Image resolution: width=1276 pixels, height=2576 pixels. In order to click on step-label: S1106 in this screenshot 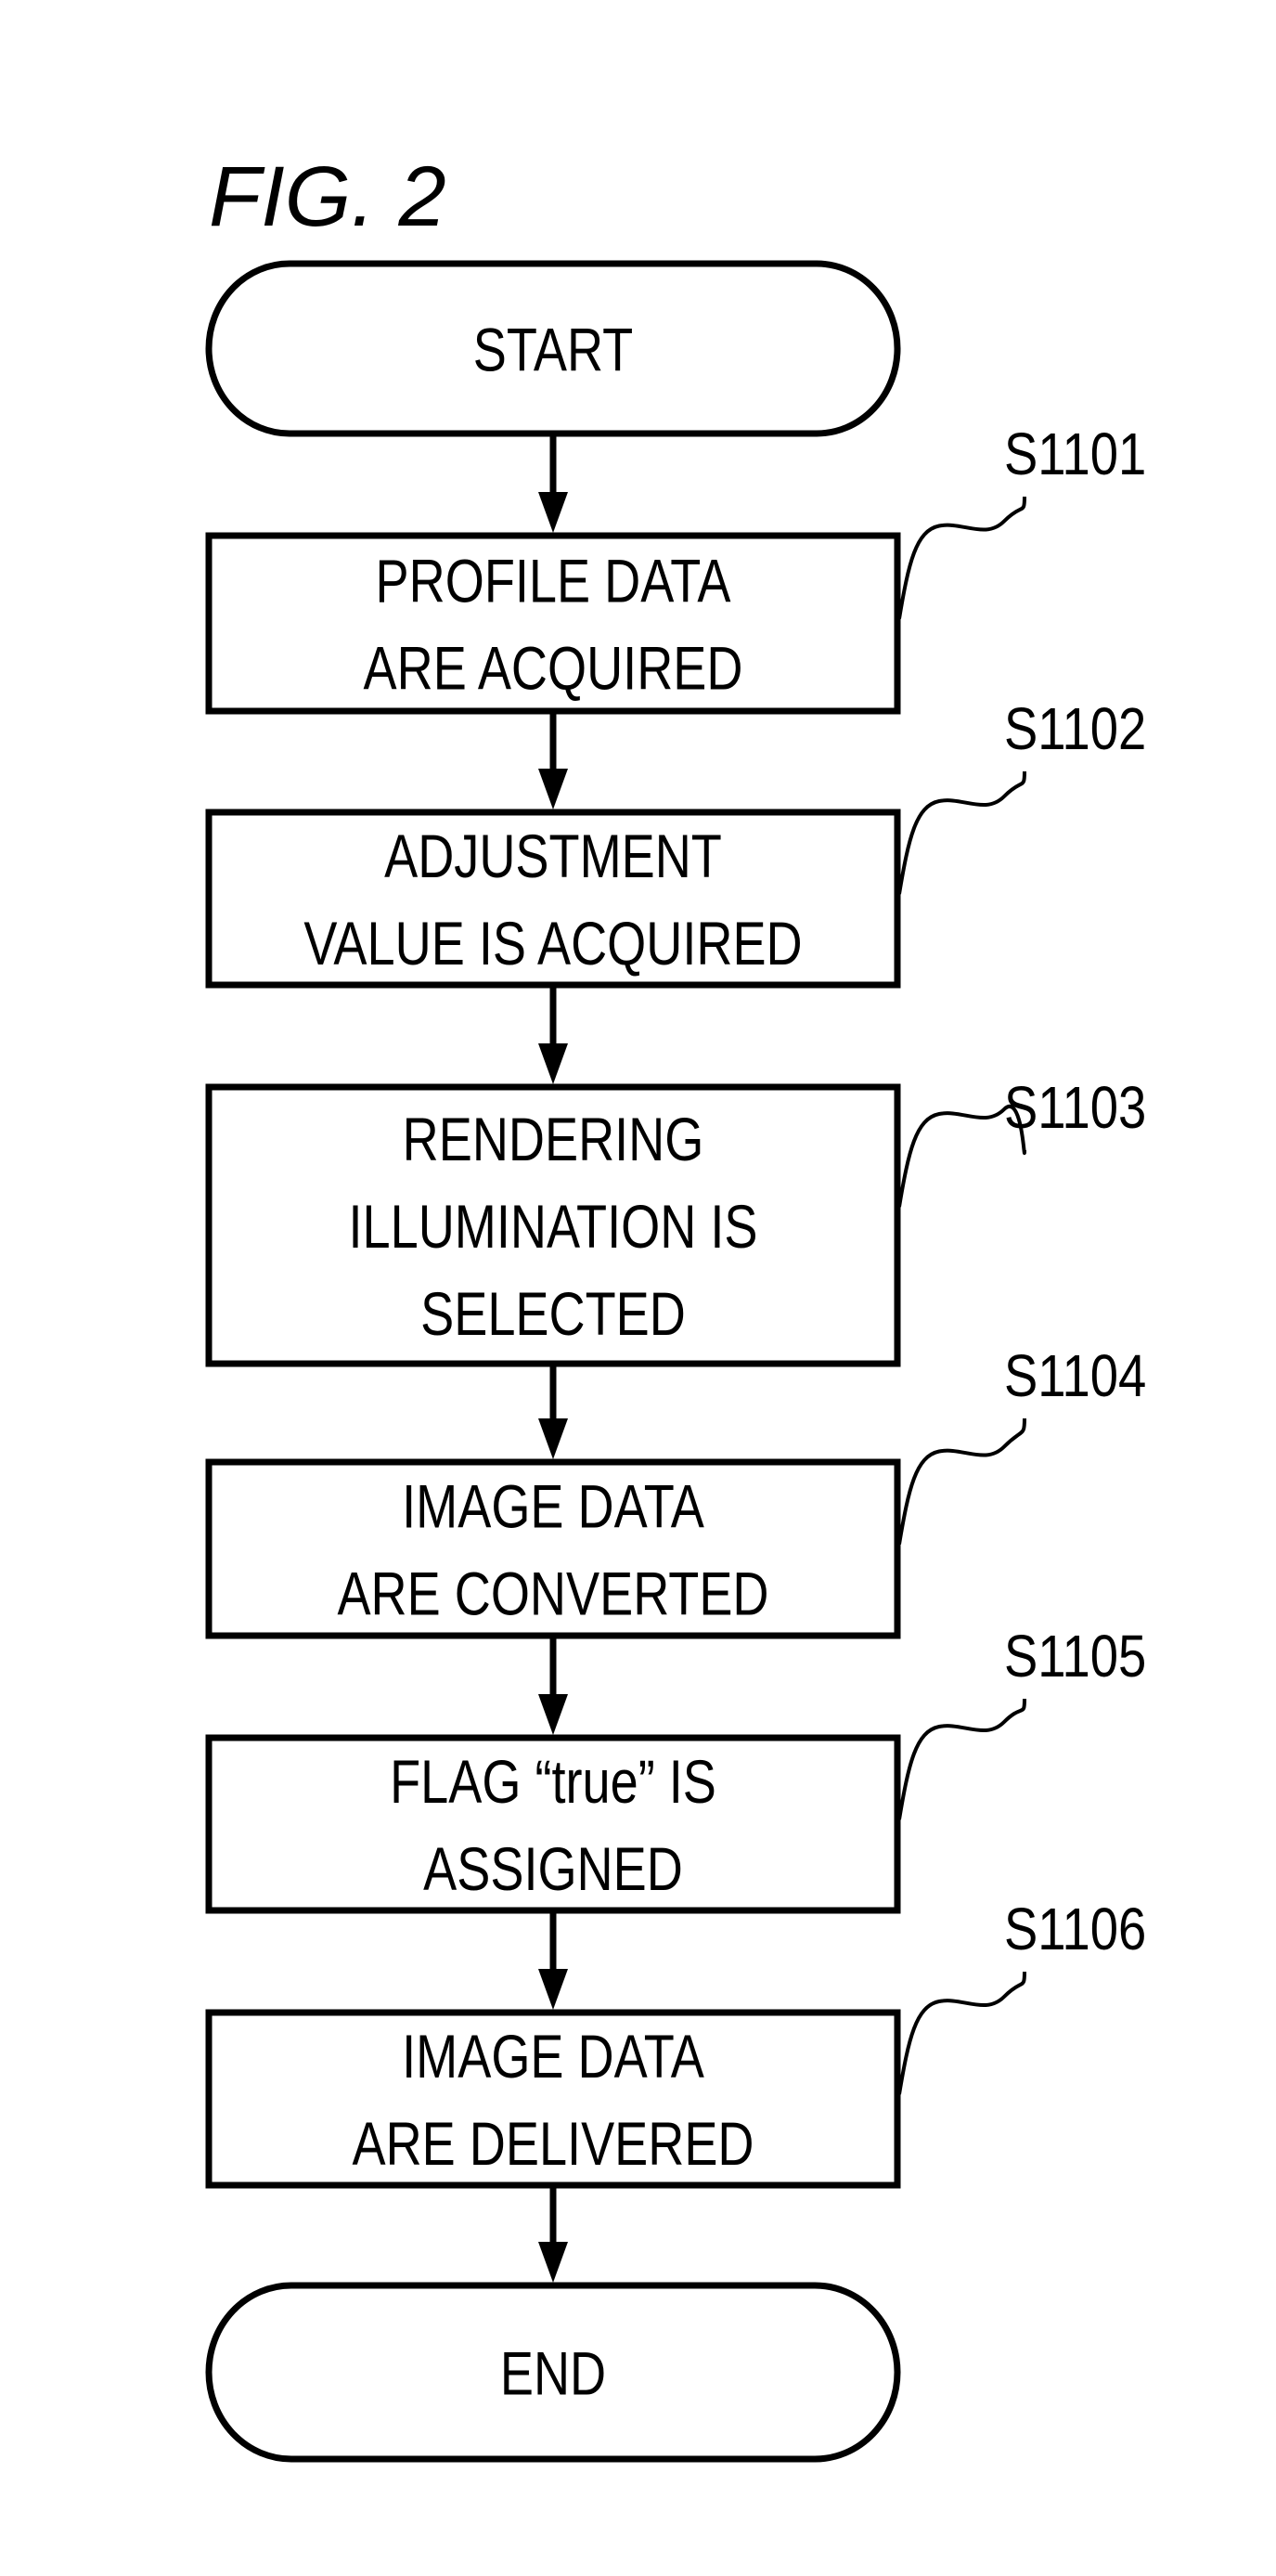, I will do `click(1075, 1929)`.